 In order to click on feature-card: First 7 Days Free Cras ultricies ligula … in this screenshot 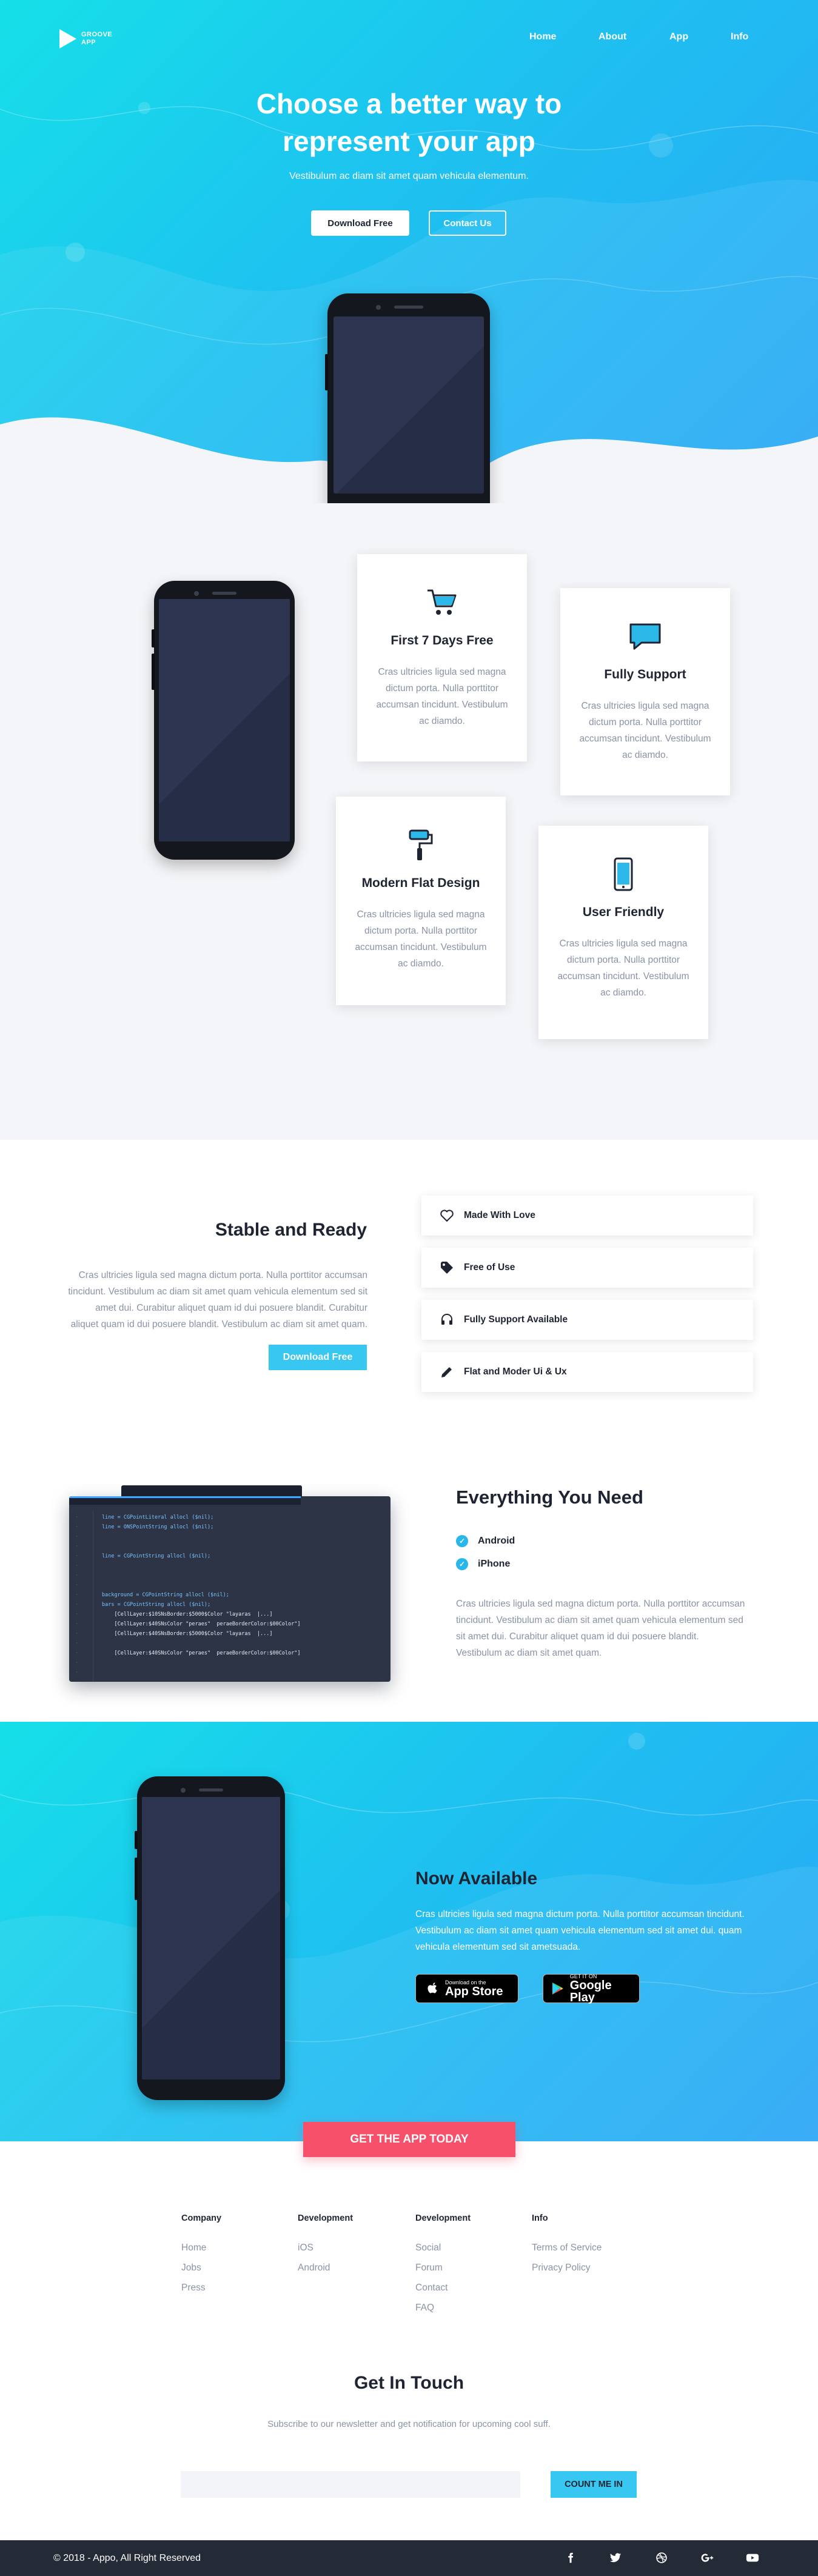, I will do `click(442, 657)`.